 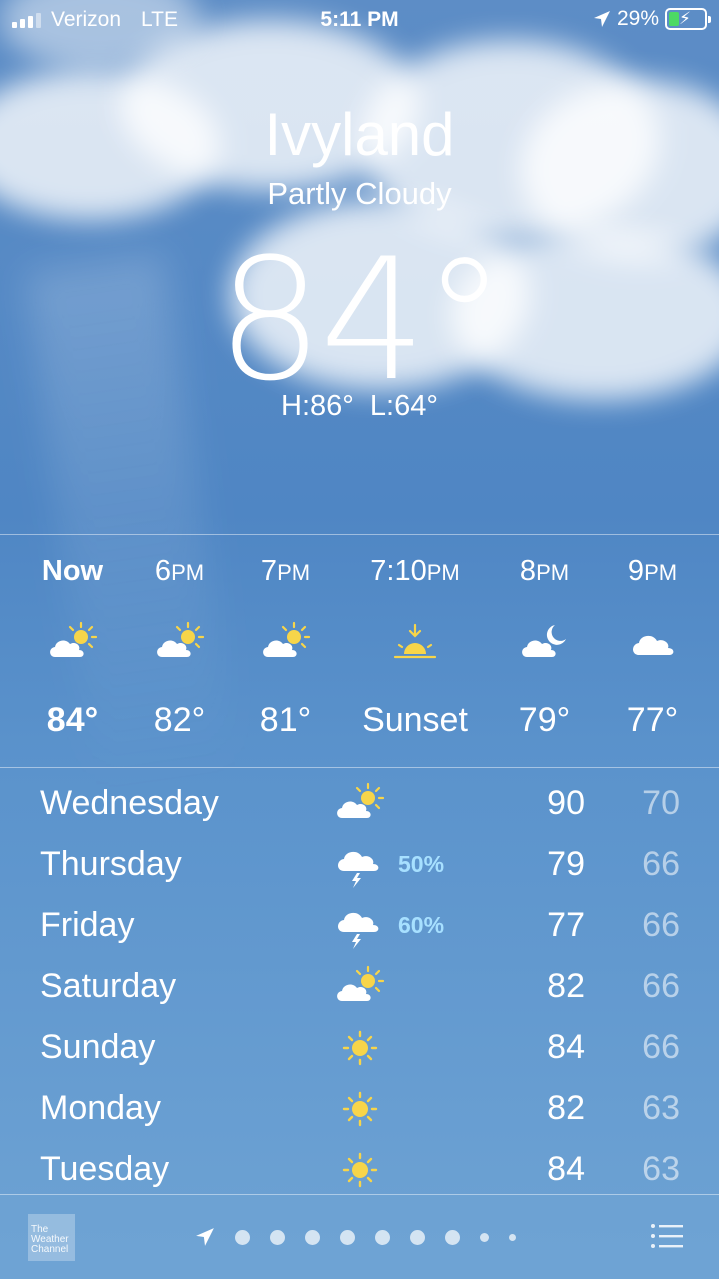 I want to click on hour-label: 9PM, so click(x=652, y=571).